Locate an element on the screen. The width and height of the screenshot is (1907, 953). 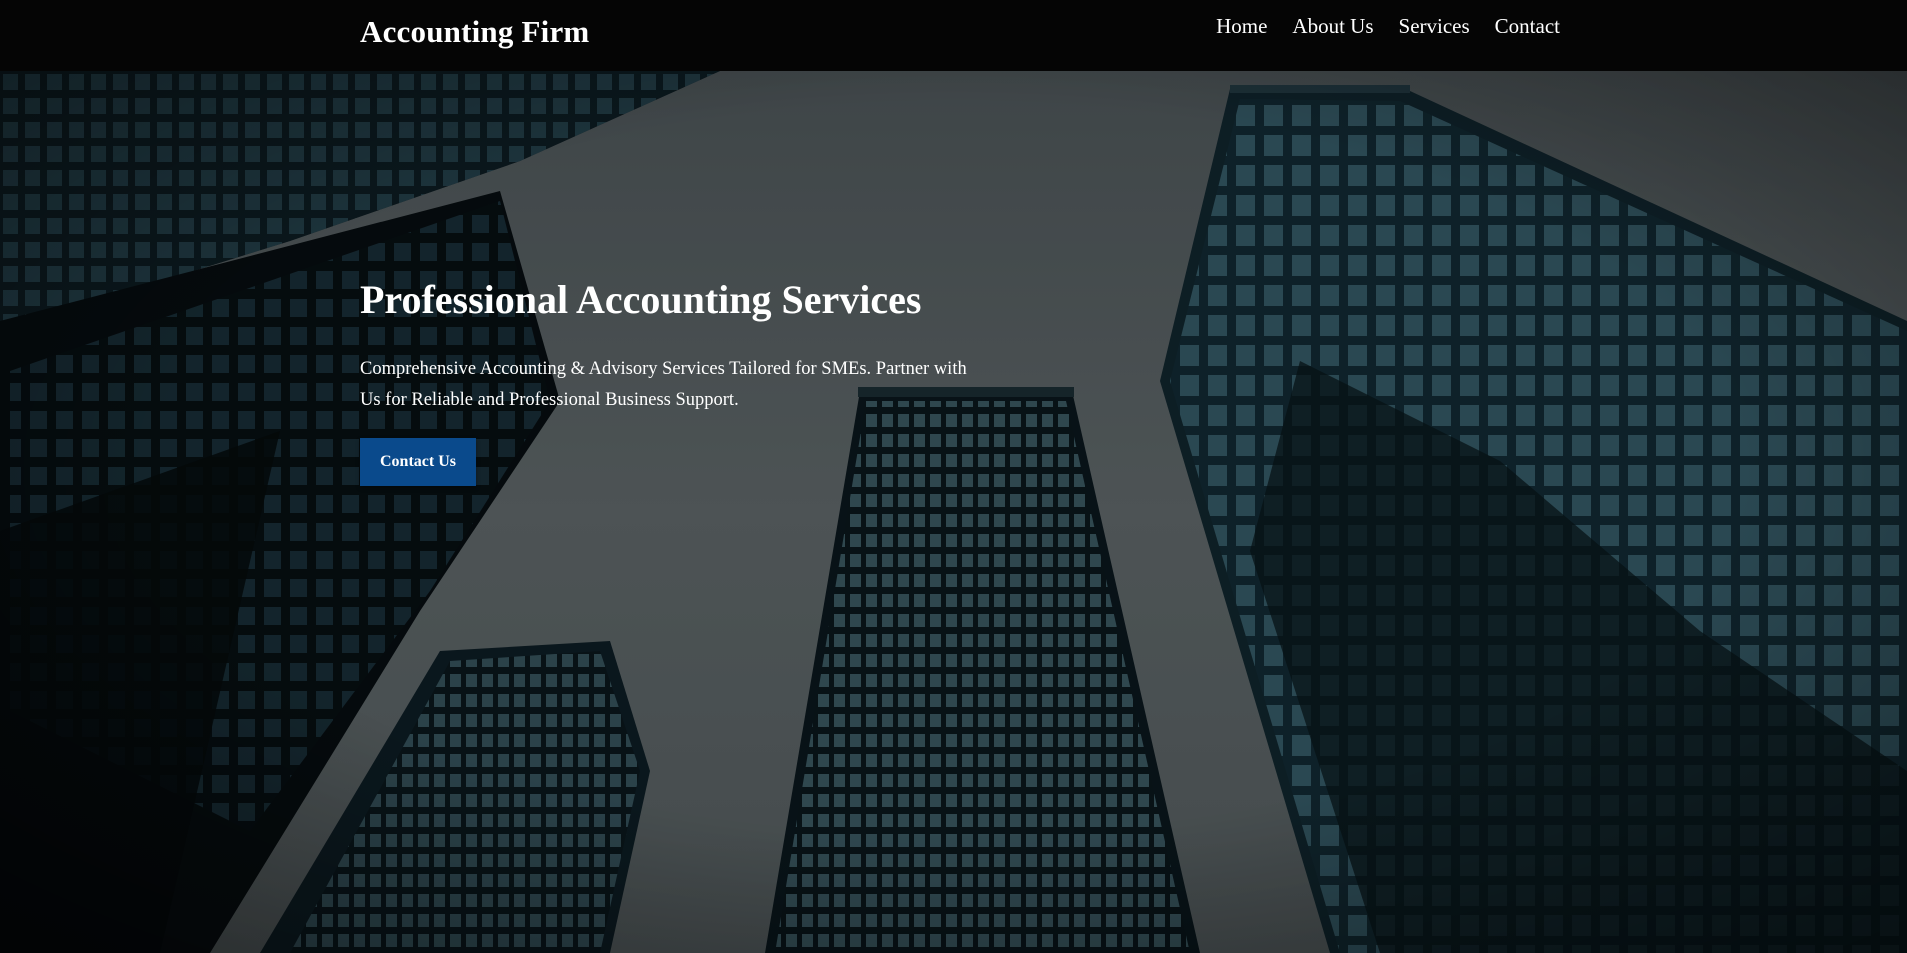
hero-title: Professional Accounting Services is located at coordinates (641, 299).